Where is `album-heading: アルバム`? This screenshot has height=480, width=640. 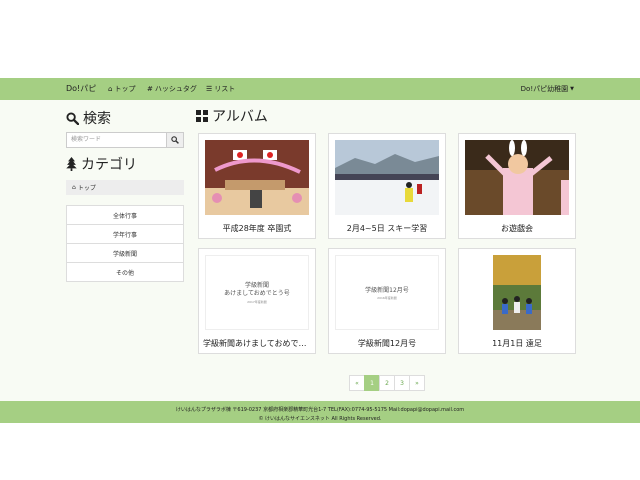
album-heading: アルバム is located at coordinates (232, 116).